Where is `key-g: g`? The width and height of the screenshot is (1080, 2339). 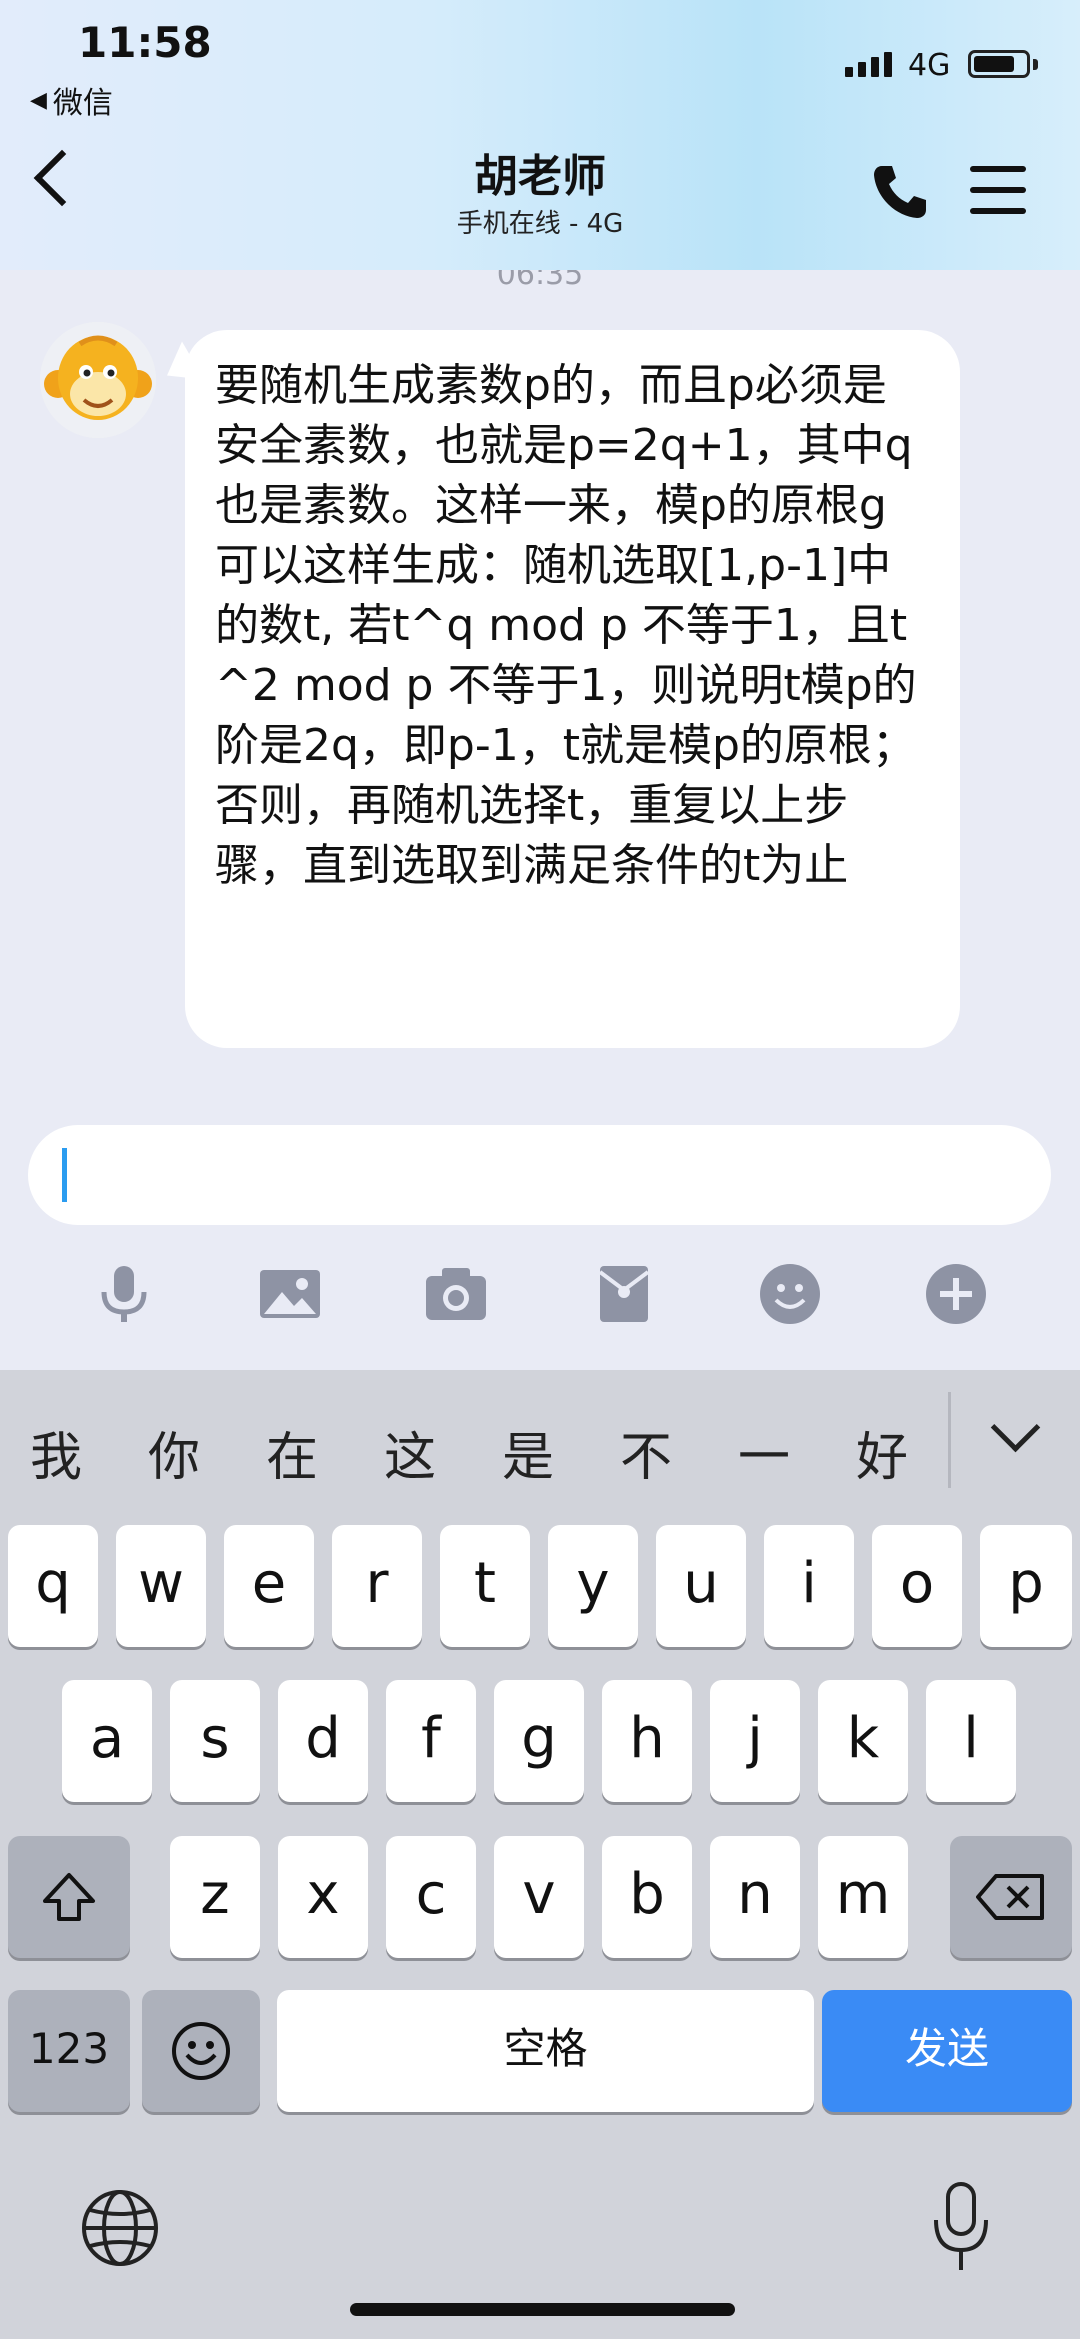
key-g: g is located at coordinates (539, 1741).